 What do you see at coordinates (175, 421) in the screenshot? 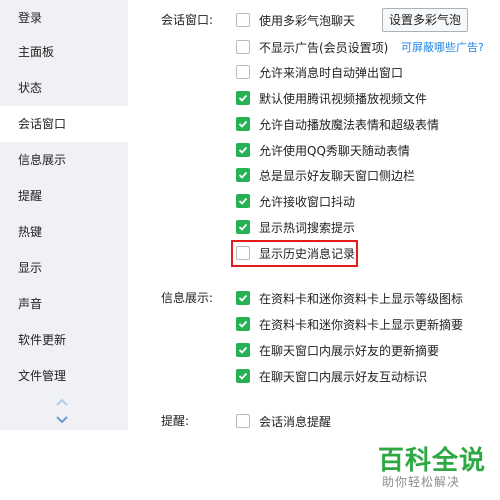
I see `reminder-group-label: 提醒:` at bounding box center [175, 421].